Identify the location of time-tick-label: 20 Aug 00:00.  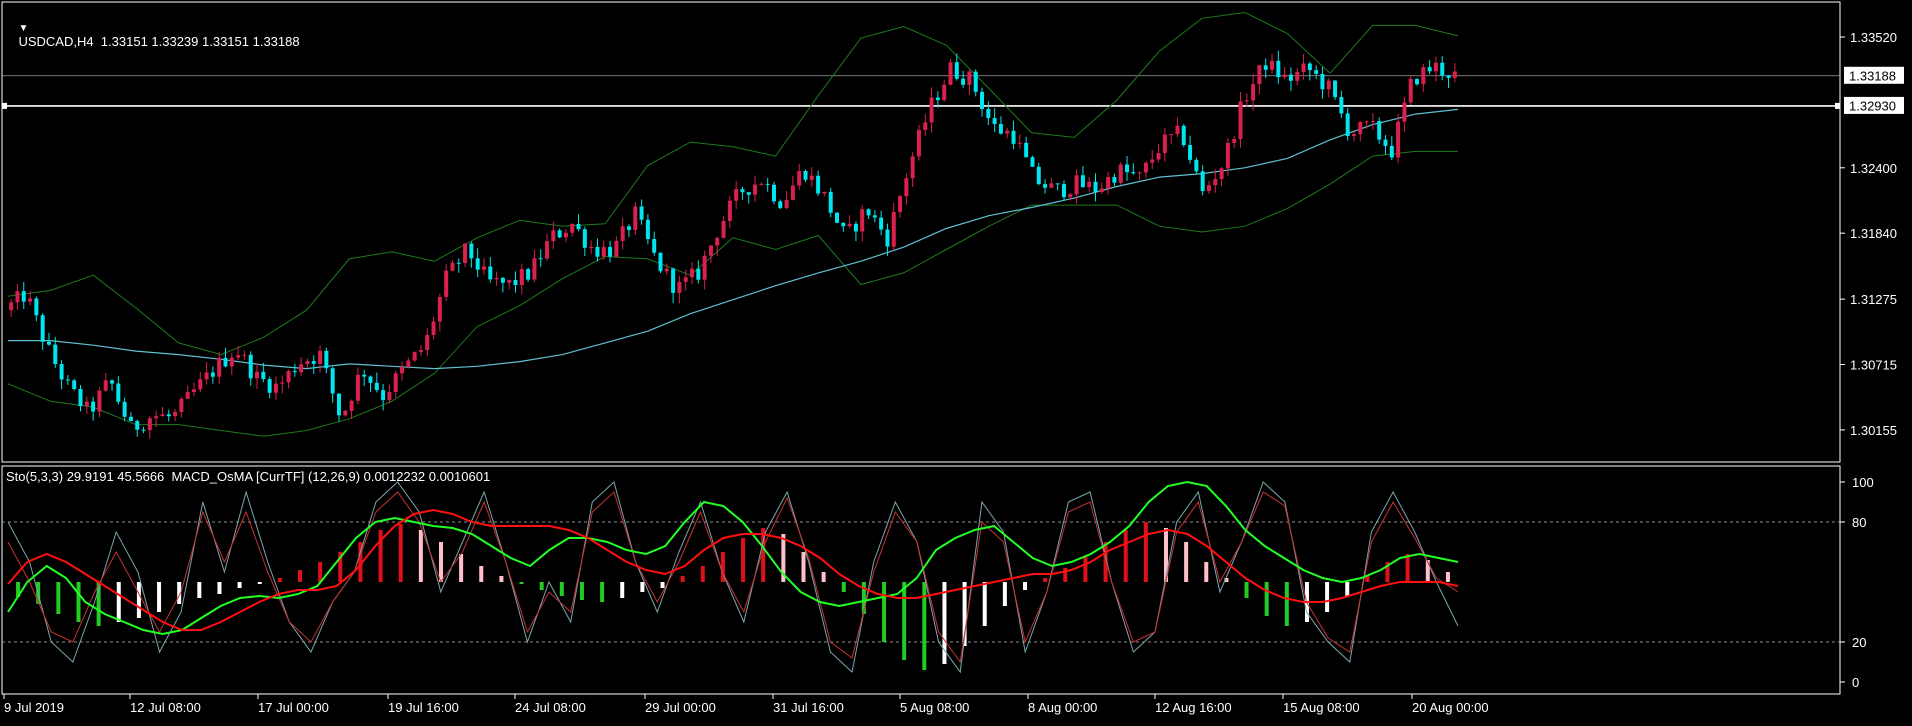
(1450, 707).